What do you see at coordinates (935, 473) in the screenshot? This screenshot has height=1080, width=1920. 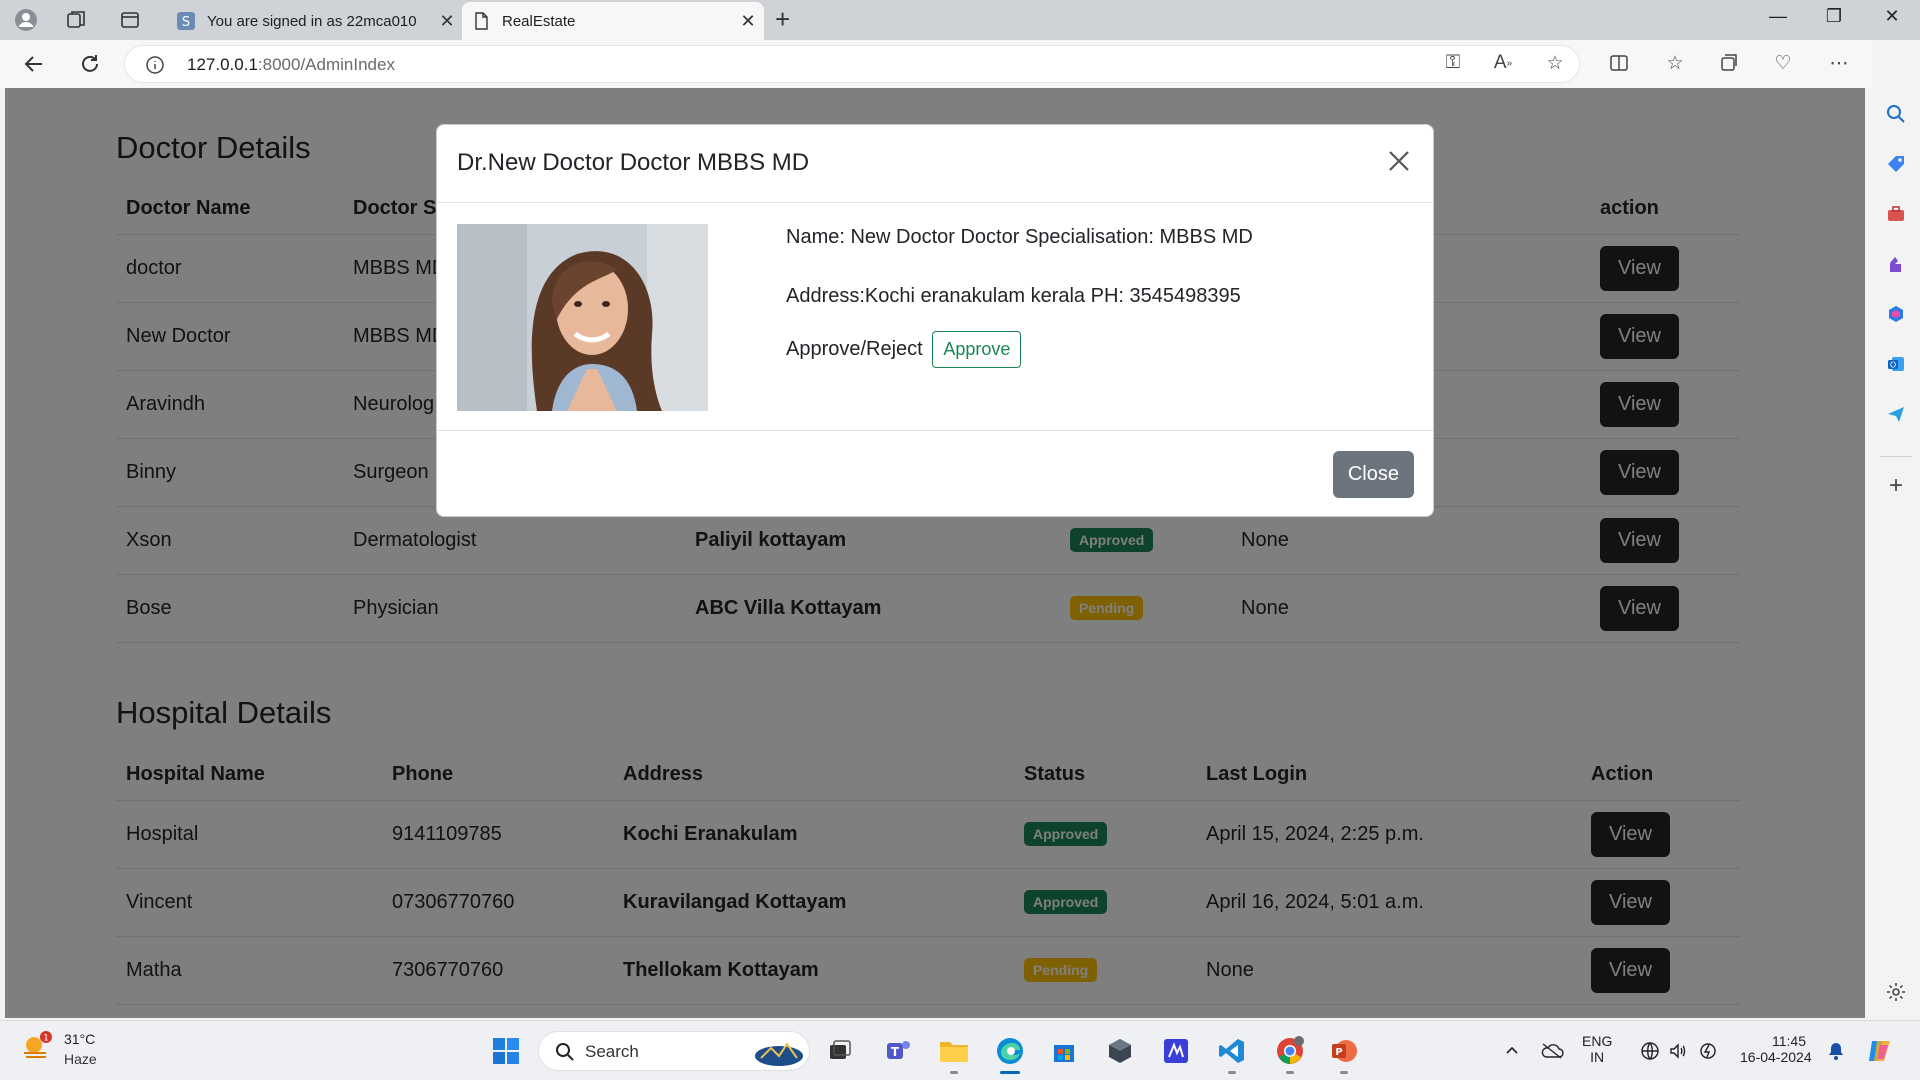 I see `modal-footer: Close` at bounding box center [935, 473].